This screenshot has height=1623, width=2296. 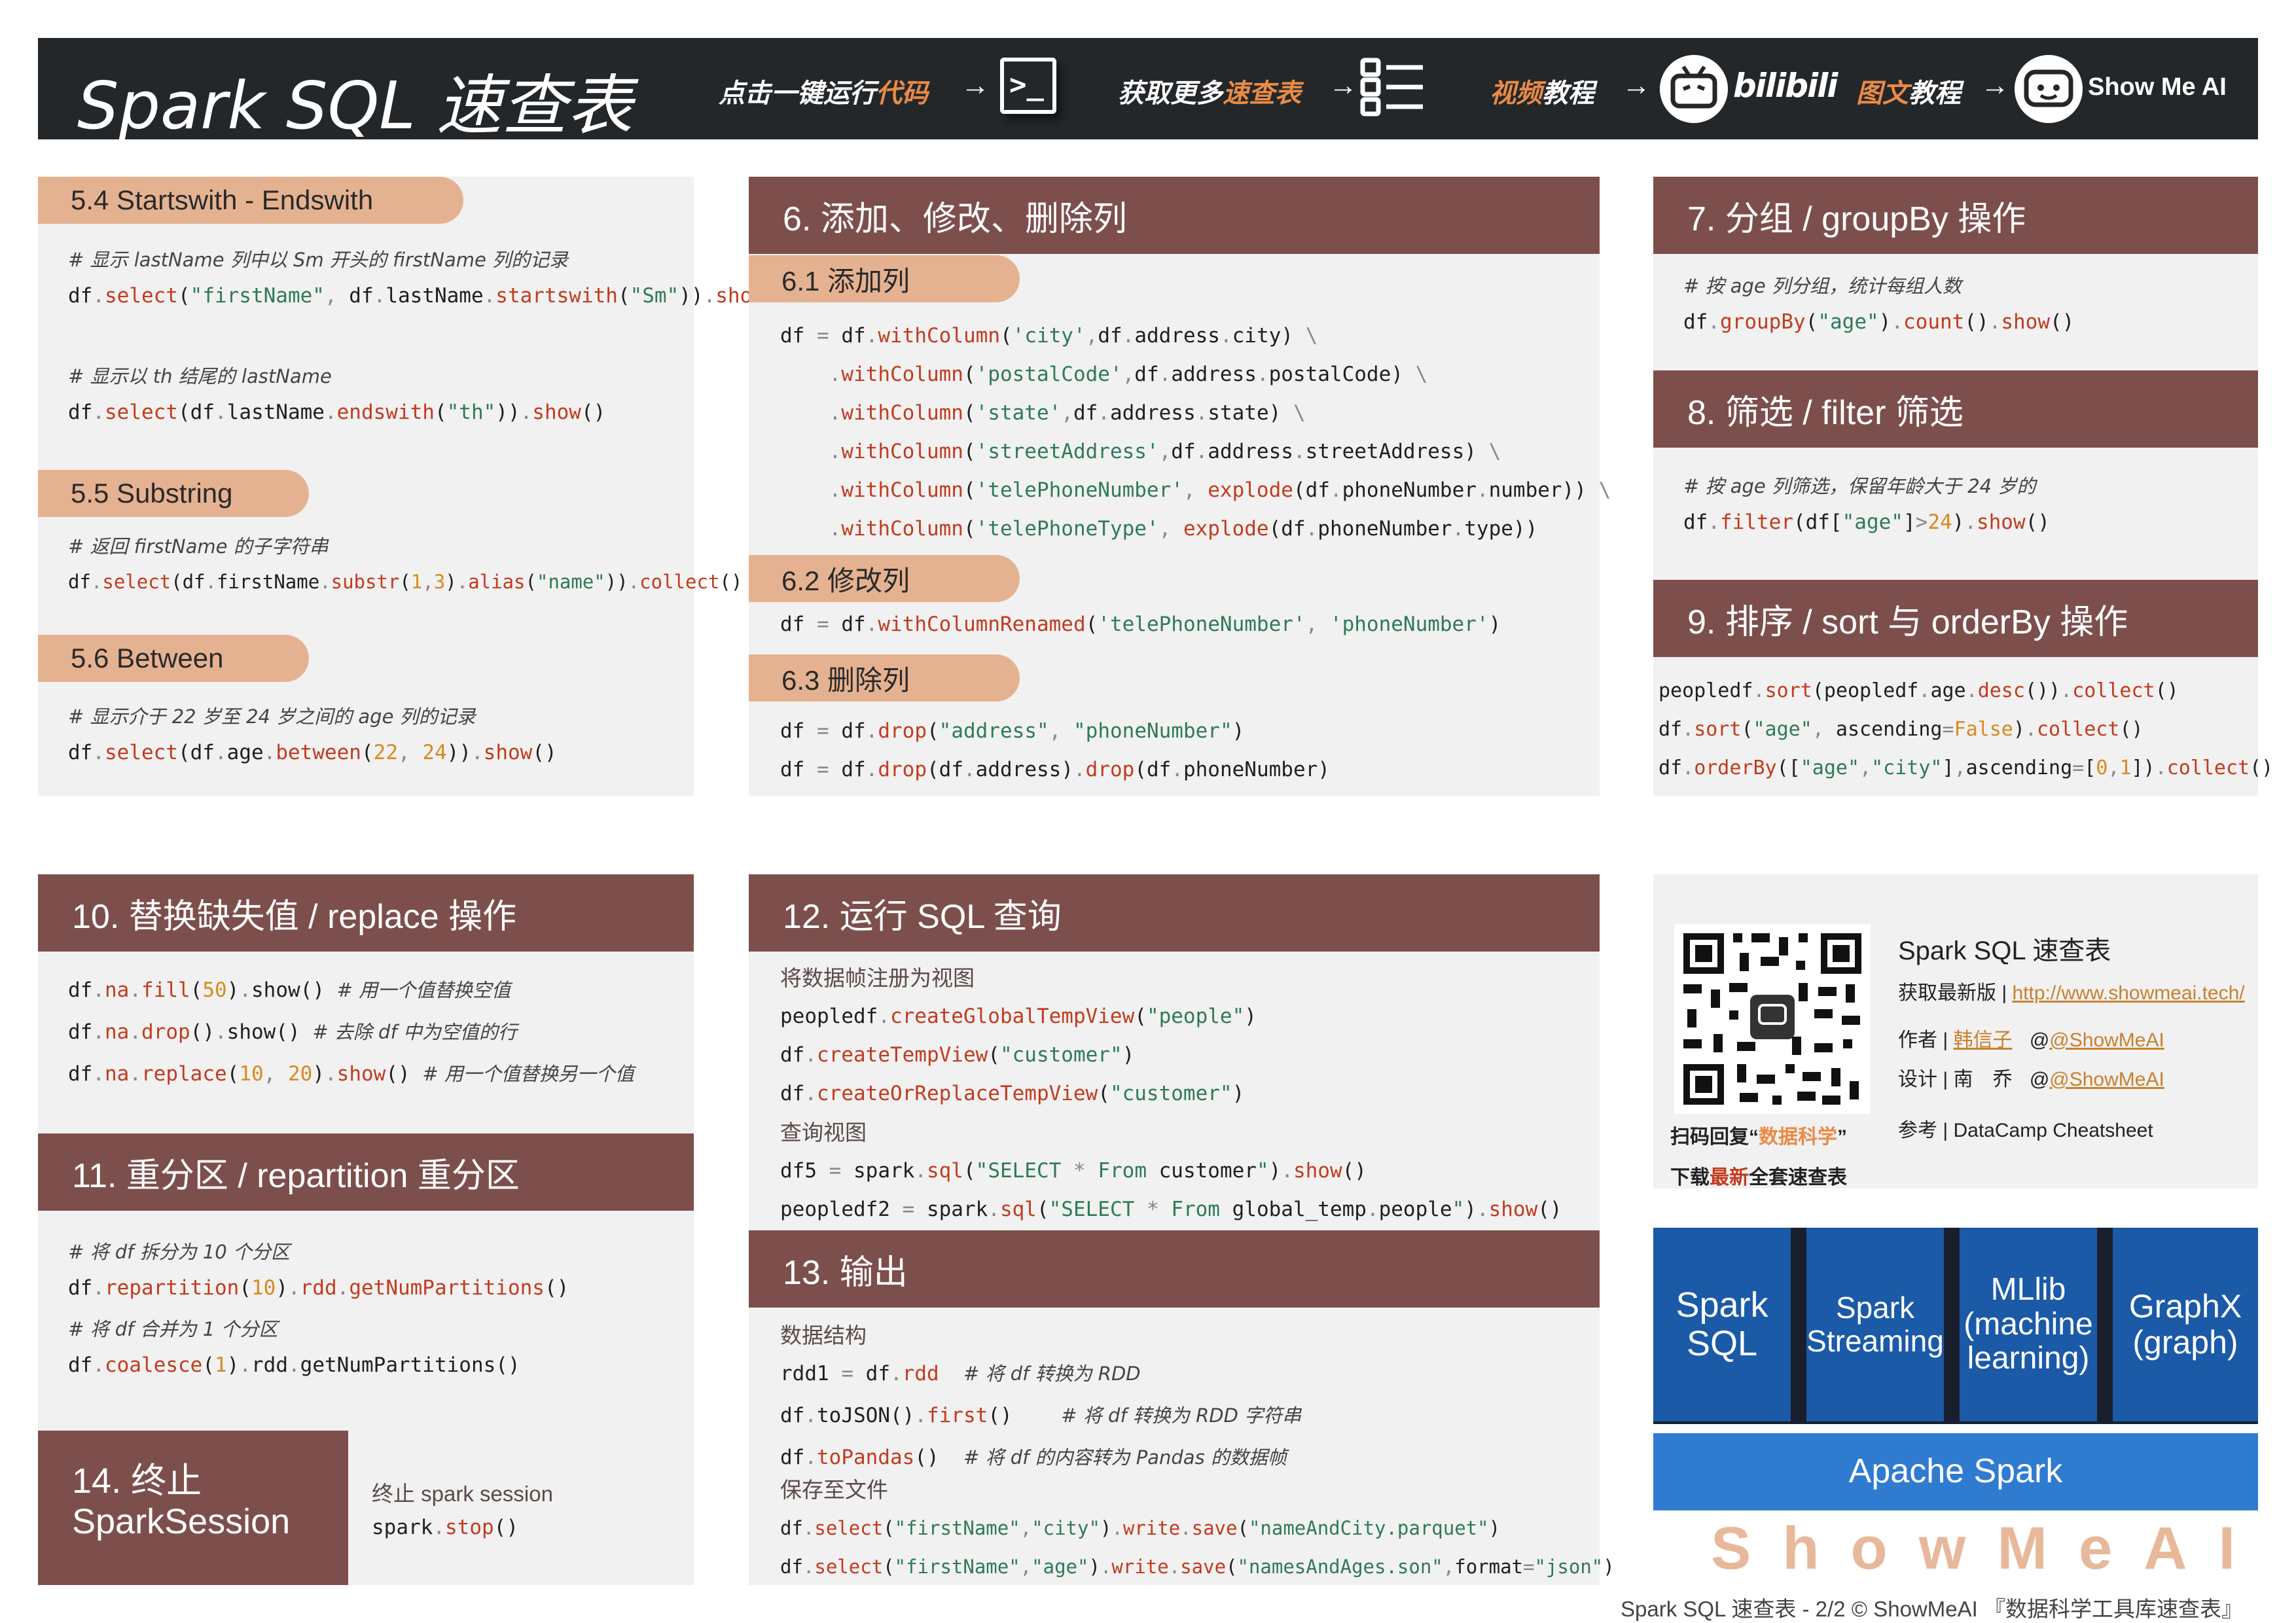 I want to click on qr-code-icon, so click(x=1772, y=1019).